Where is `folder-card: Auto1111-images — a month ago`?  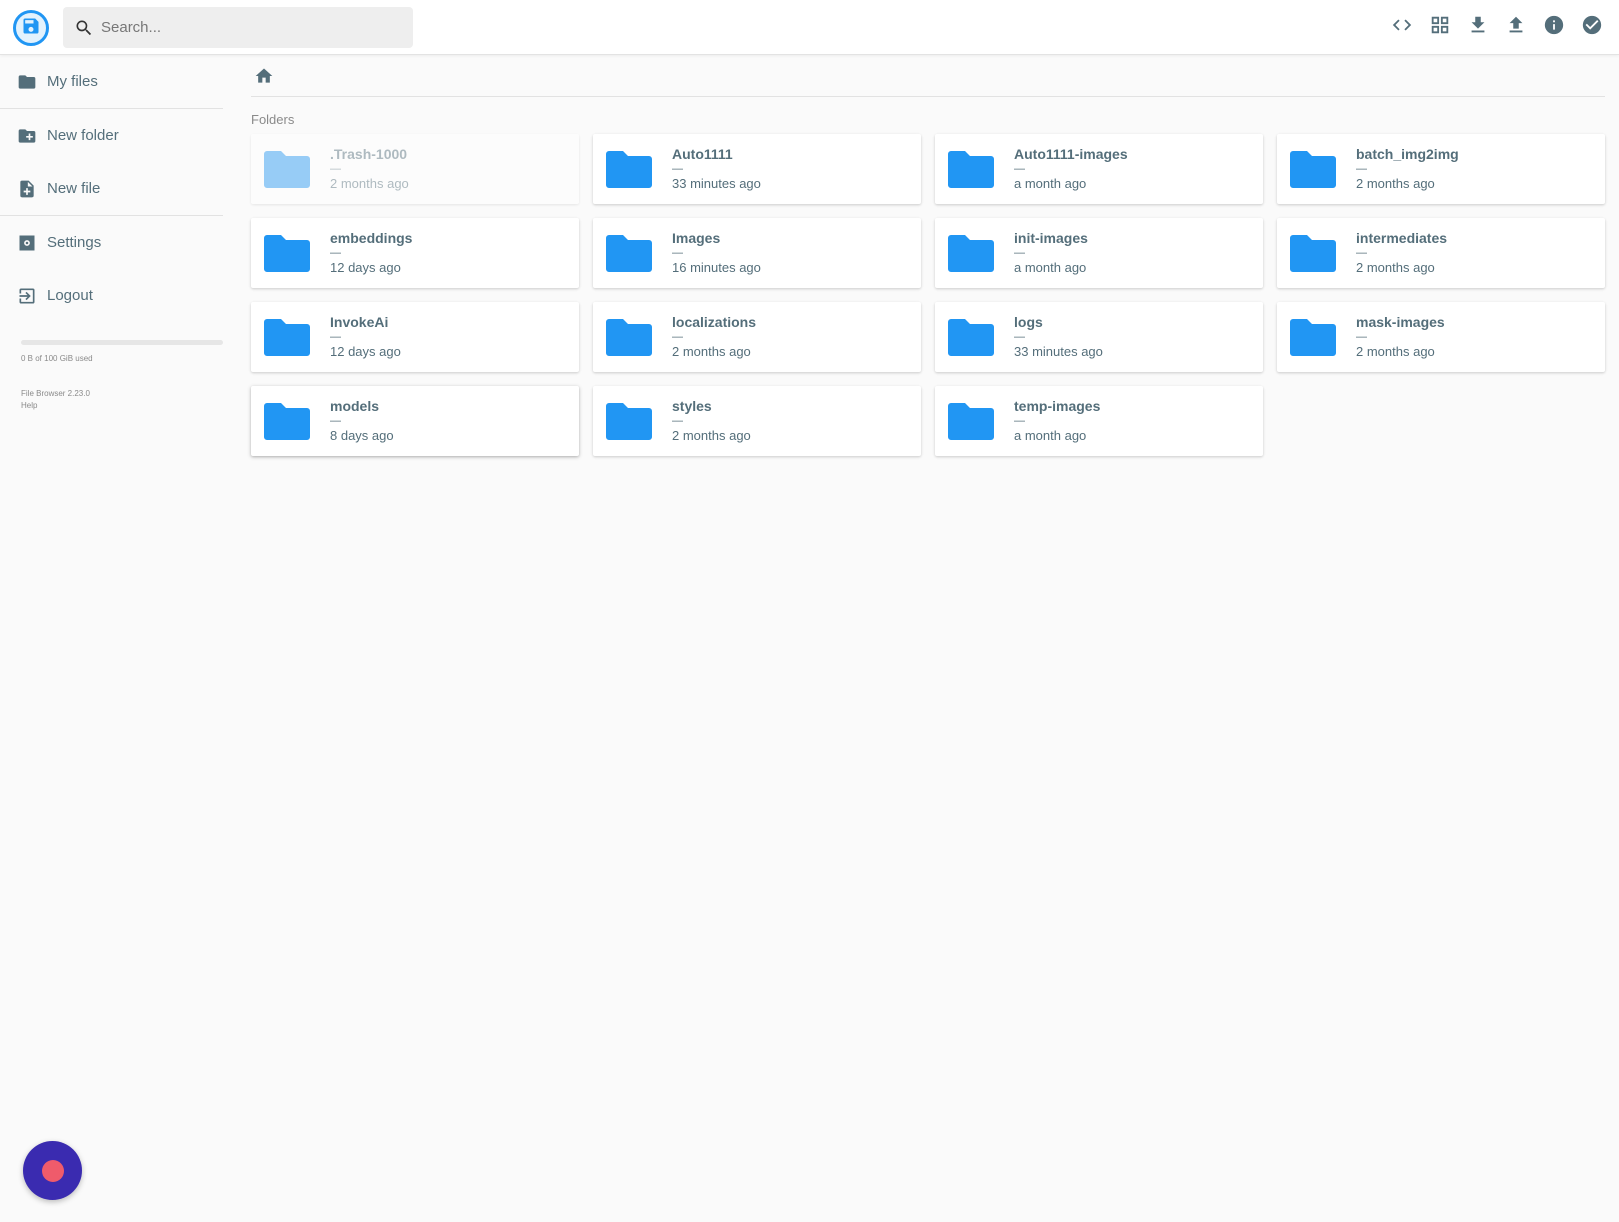
folder-card: Auto1111-images — a month ago is located at coordinates (1099, 169).